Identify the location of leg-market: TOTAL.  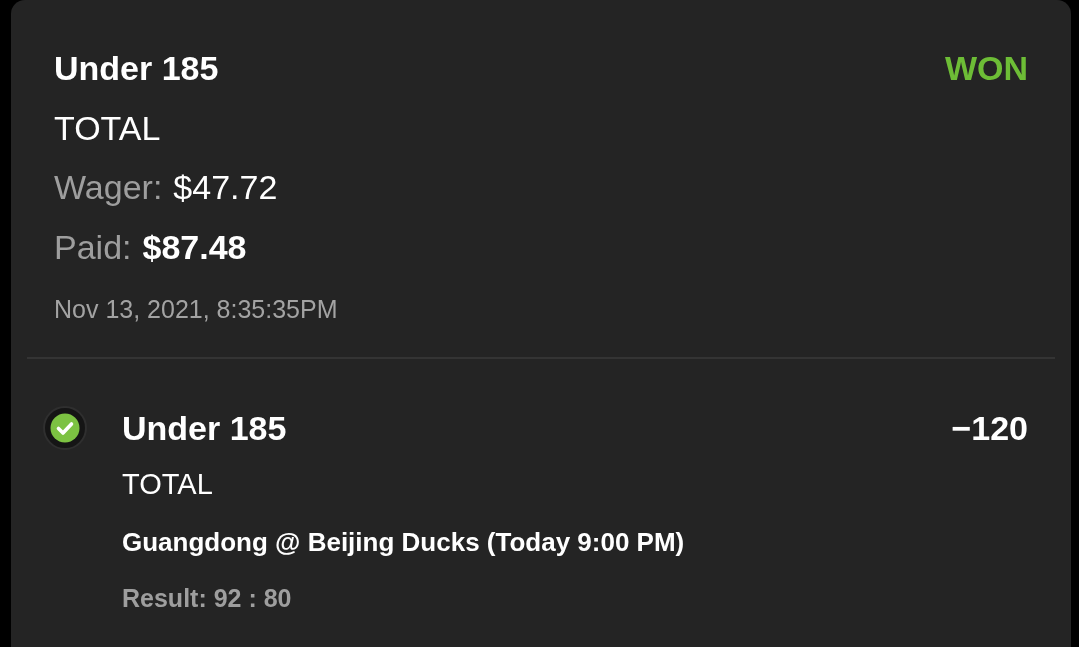
(167, 484).